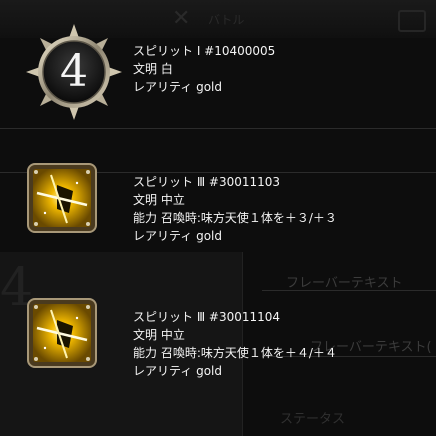 Image resolution: width=436 pixels, height=436 pixels. Describe the element at coordinates (74, 71) in the screenshot. I see `badge-number: 4` at that location.